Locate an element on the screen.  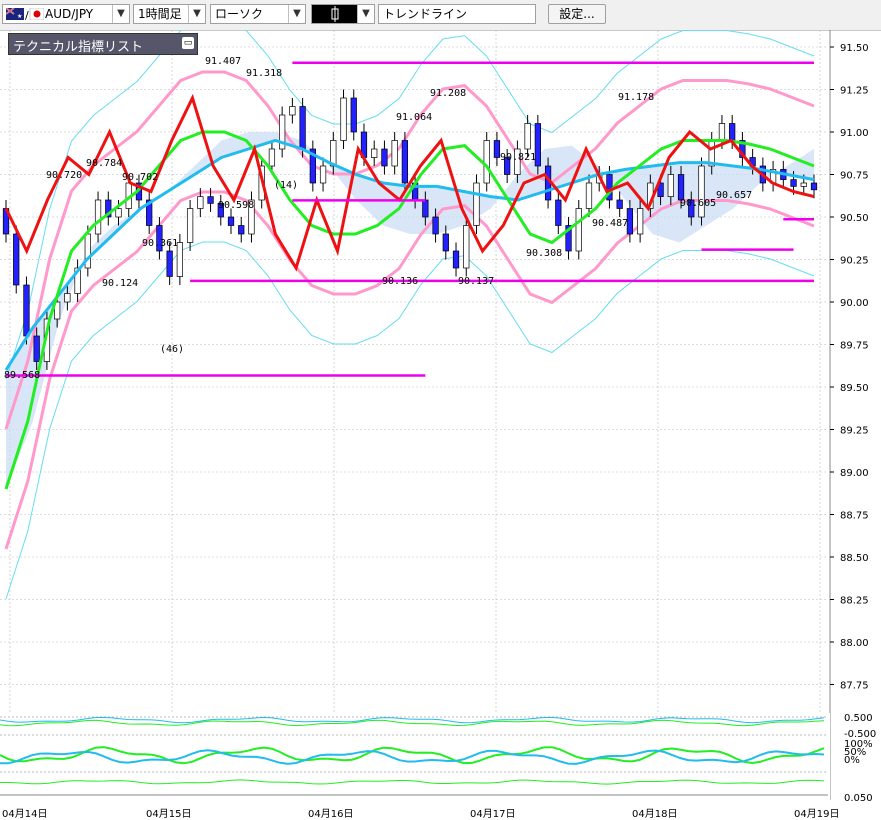
drawing-tool-select: ▼ is located at coordinates (343, 14).